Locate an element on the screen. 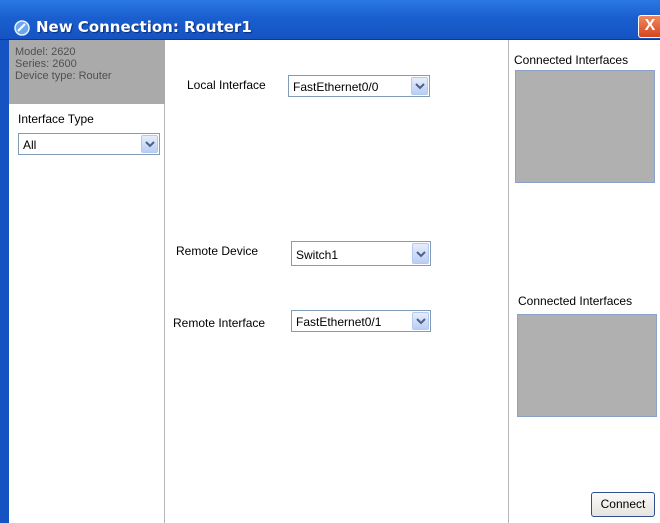 This screenshot has height=523, width=660. remote-interface-label: Remote Interface is located at coordinates (219, 323).